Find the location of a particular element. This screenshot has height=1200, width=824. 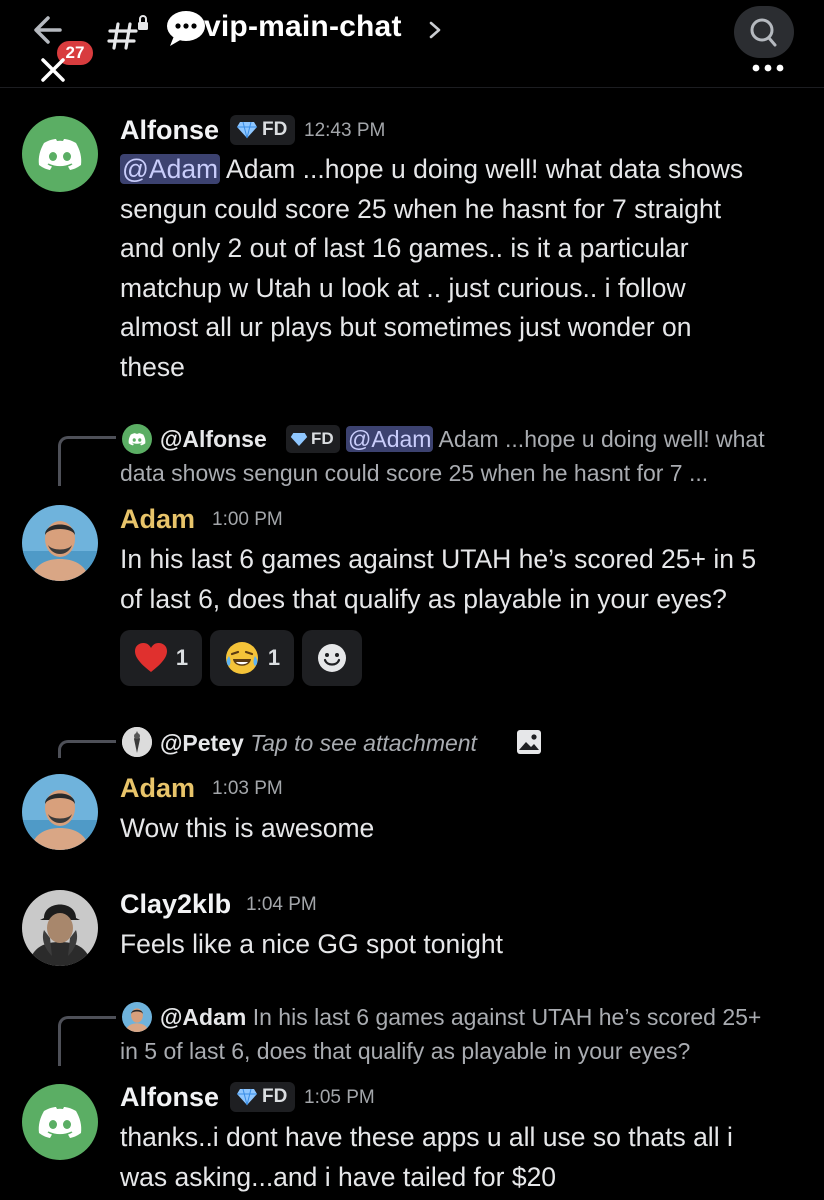

message-line: these is located at coordinates (152, 366).